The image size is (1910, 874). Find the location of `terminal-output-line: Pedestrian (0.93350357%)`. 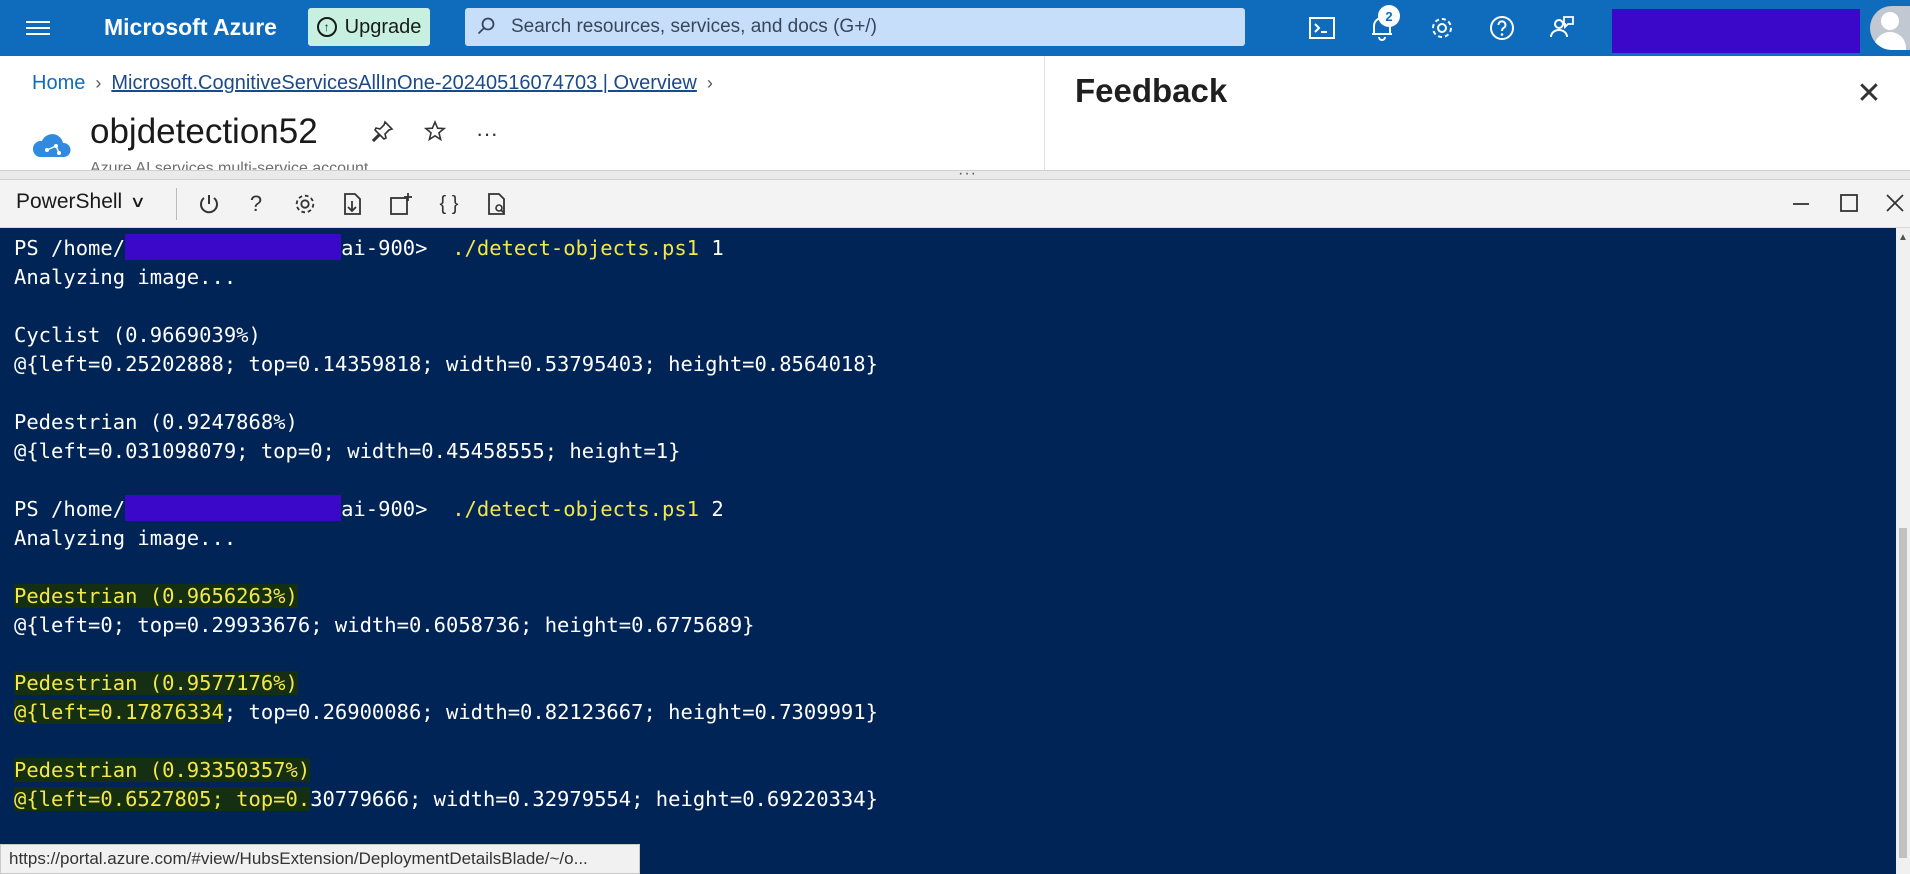

terminal-output-line: Pedestrian (0.93350357%) is located at coordinates (955, 770).